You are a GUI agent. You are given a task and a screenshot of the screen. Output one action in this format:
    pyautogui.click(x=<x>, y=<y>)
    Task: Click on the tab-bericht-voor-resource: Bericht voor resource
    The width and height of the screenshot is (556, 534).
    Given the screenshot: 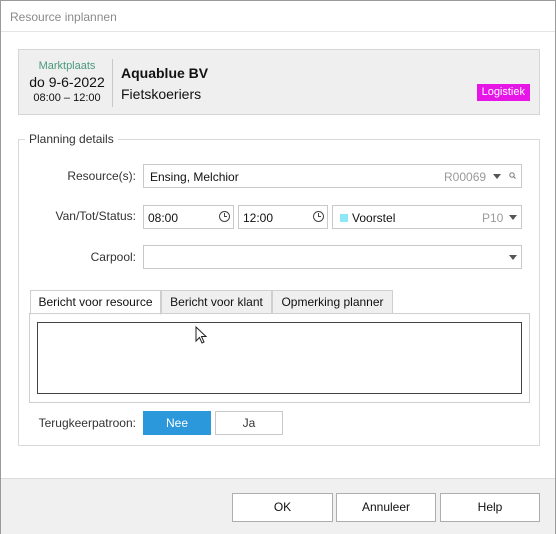 What is the action you would take?
    pyautogui.click(x=95, y=302)
    